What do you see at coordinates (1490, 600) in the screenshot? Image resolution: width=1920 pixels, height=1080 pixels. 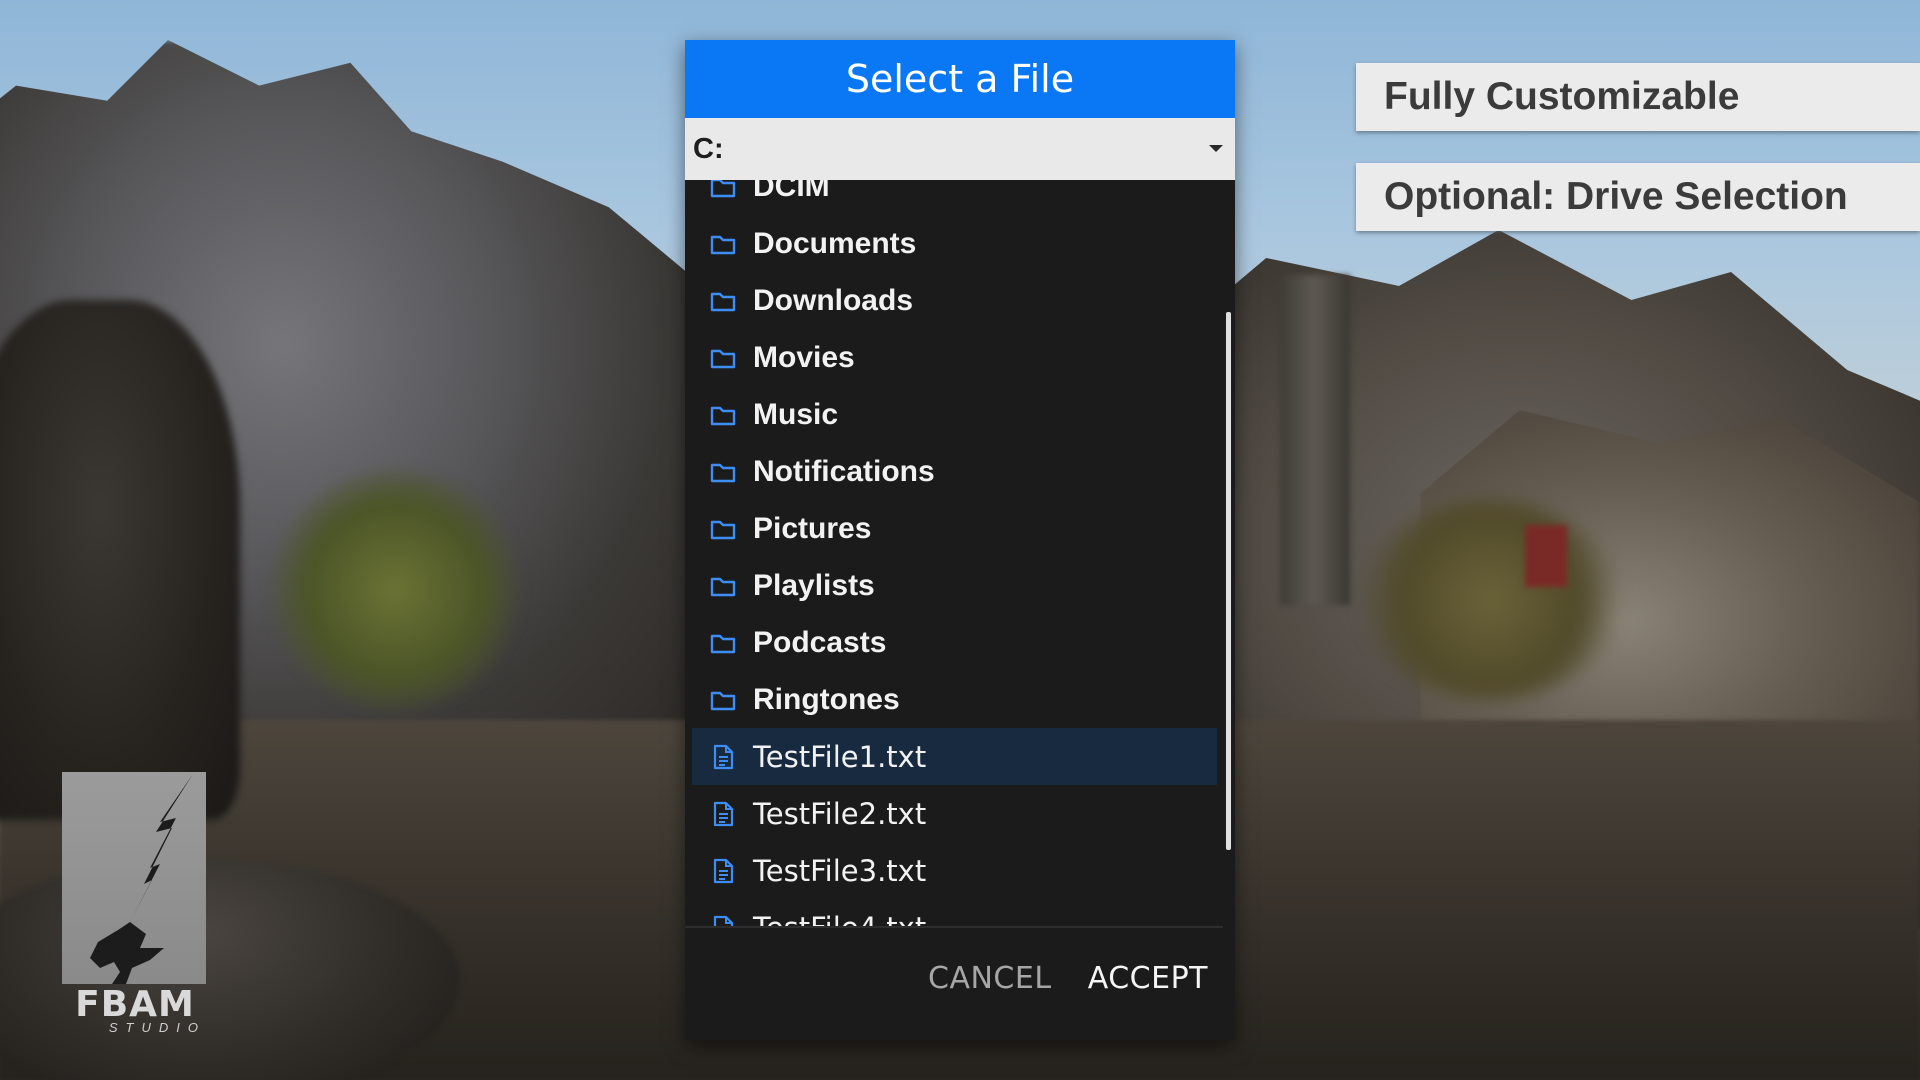 I see `tree-right` at bounding box center [1490, 600].